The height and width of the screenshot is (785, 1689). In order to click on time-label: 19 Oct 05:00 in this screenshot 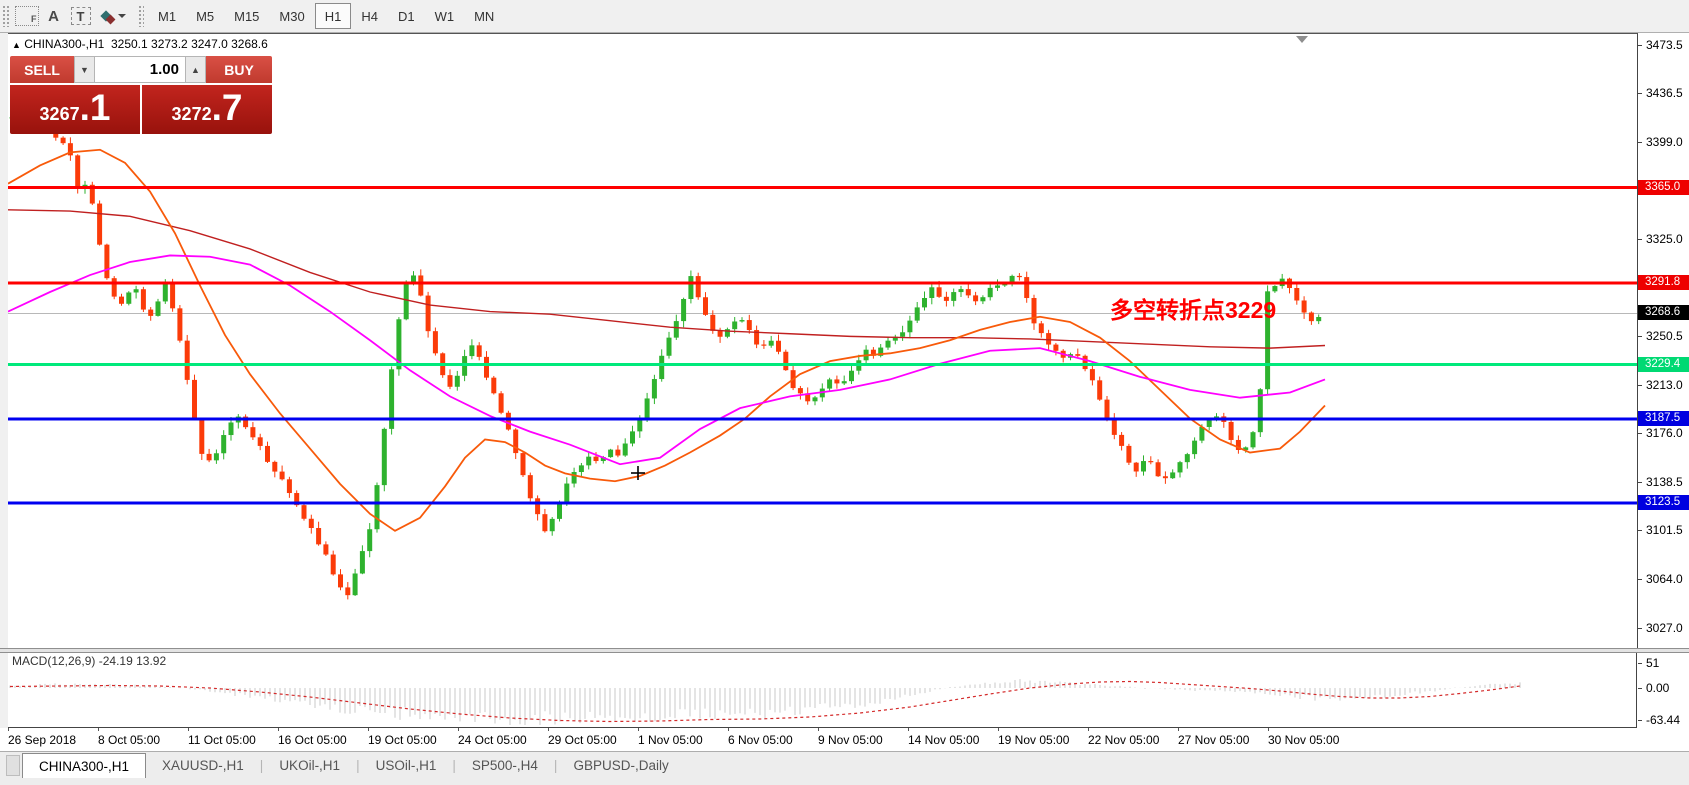, I will do `click(402, 740)`.